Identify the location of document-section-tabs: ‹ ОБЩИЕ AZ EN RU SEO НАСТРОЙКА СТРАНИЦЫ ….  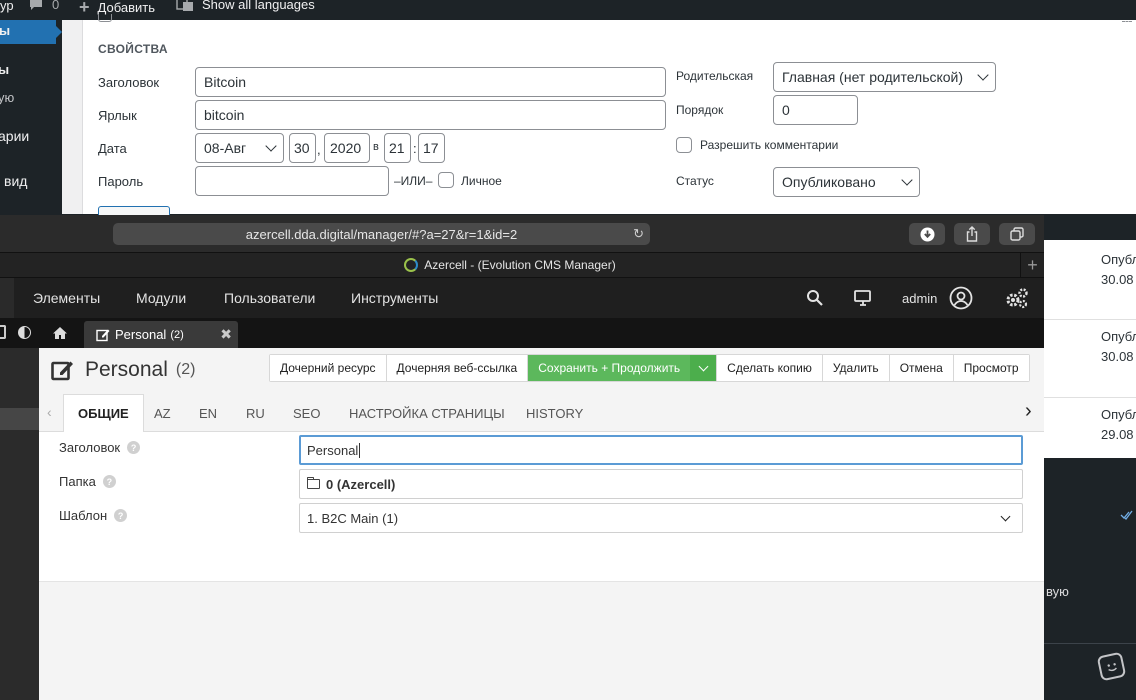
(541, 413).